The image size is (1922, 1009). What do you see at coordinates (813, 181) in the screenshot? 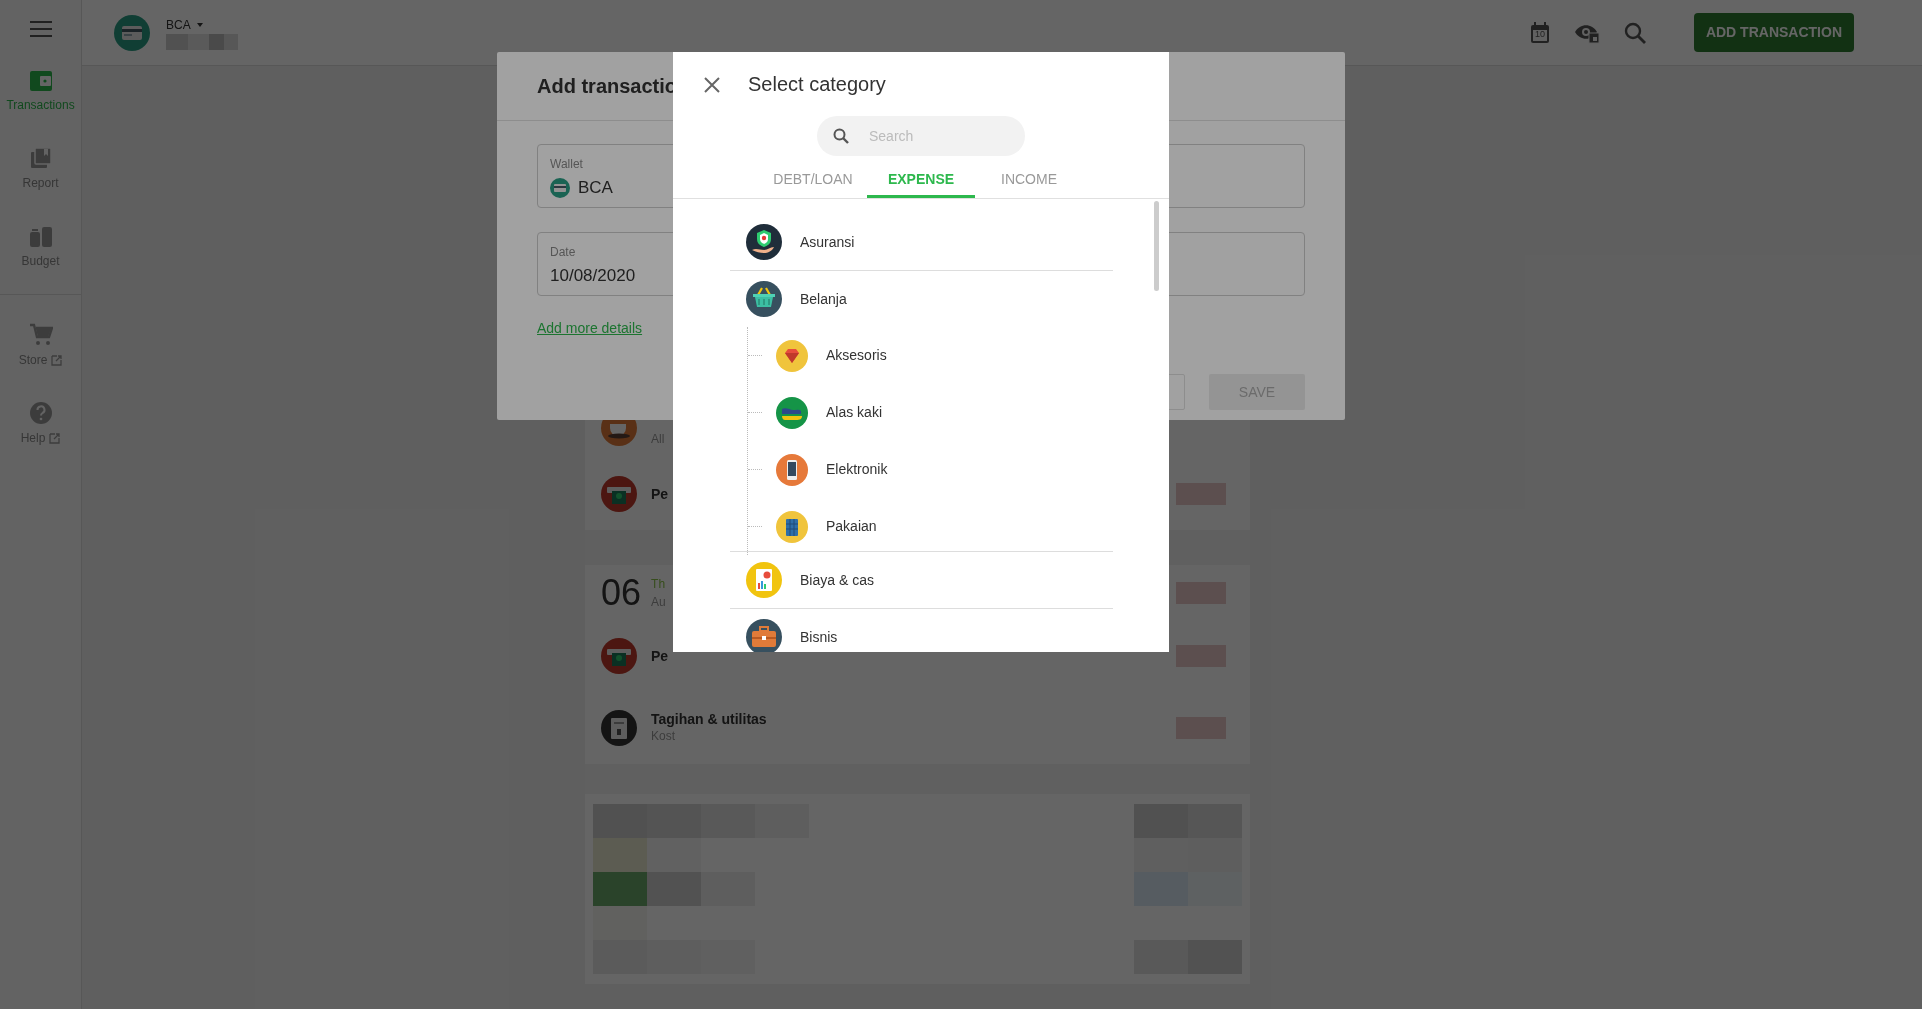
I see `category-tab: DEBT/LOAN` at bounding box center [813, 181].